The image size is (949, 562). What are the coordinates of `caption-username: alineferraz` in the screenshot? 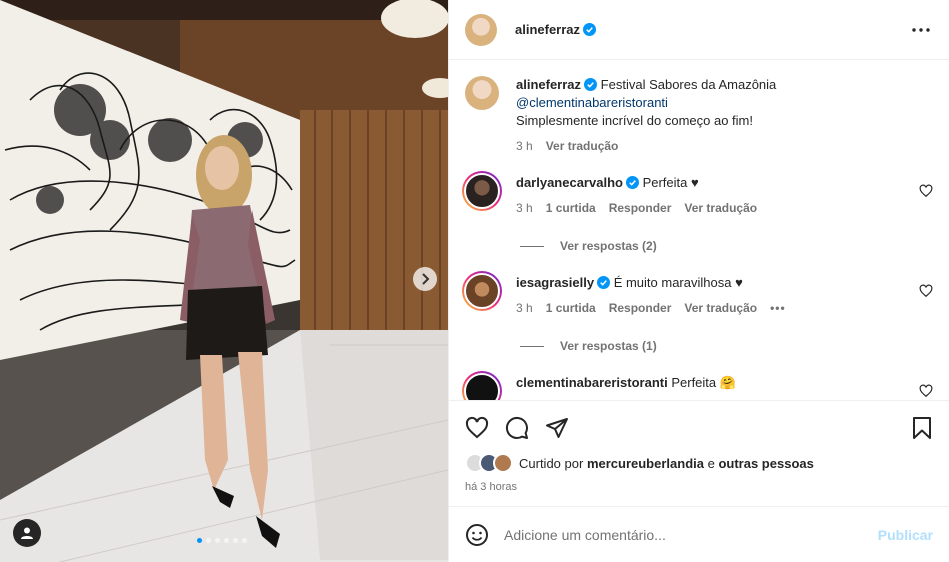 It's located at (548, 84).